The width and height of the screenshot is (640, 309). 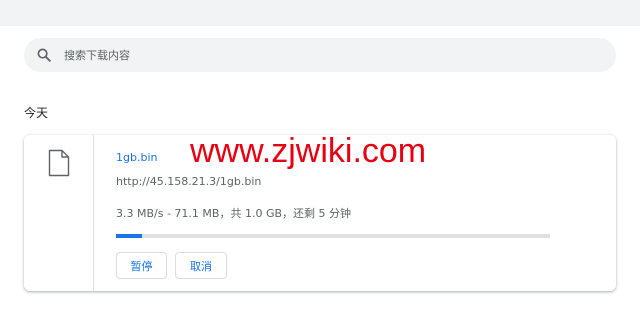 What do you see at coordinates (234, 213) in the screenshot?
I see `download-status: 3.3 MB/s - 71.1 MB，共 1.0 GB，还剩 5 分钟` at bounding box center [234, 213].